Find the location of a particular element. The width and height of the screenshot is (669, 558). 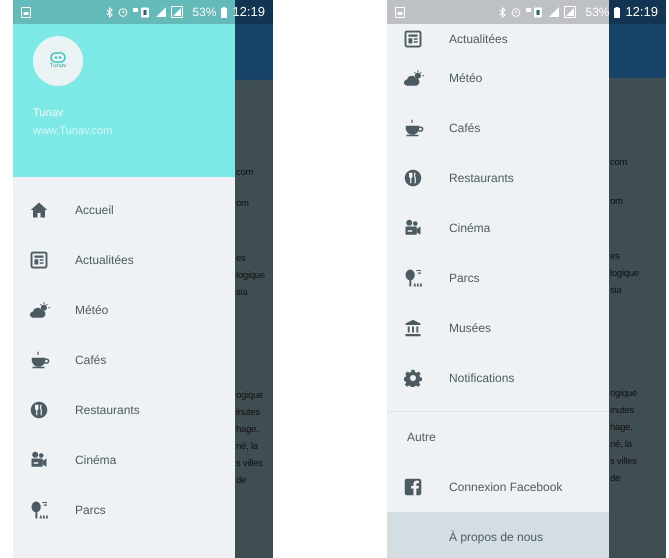

menu-item: À propos de nous is located at coordinates (498, 535).